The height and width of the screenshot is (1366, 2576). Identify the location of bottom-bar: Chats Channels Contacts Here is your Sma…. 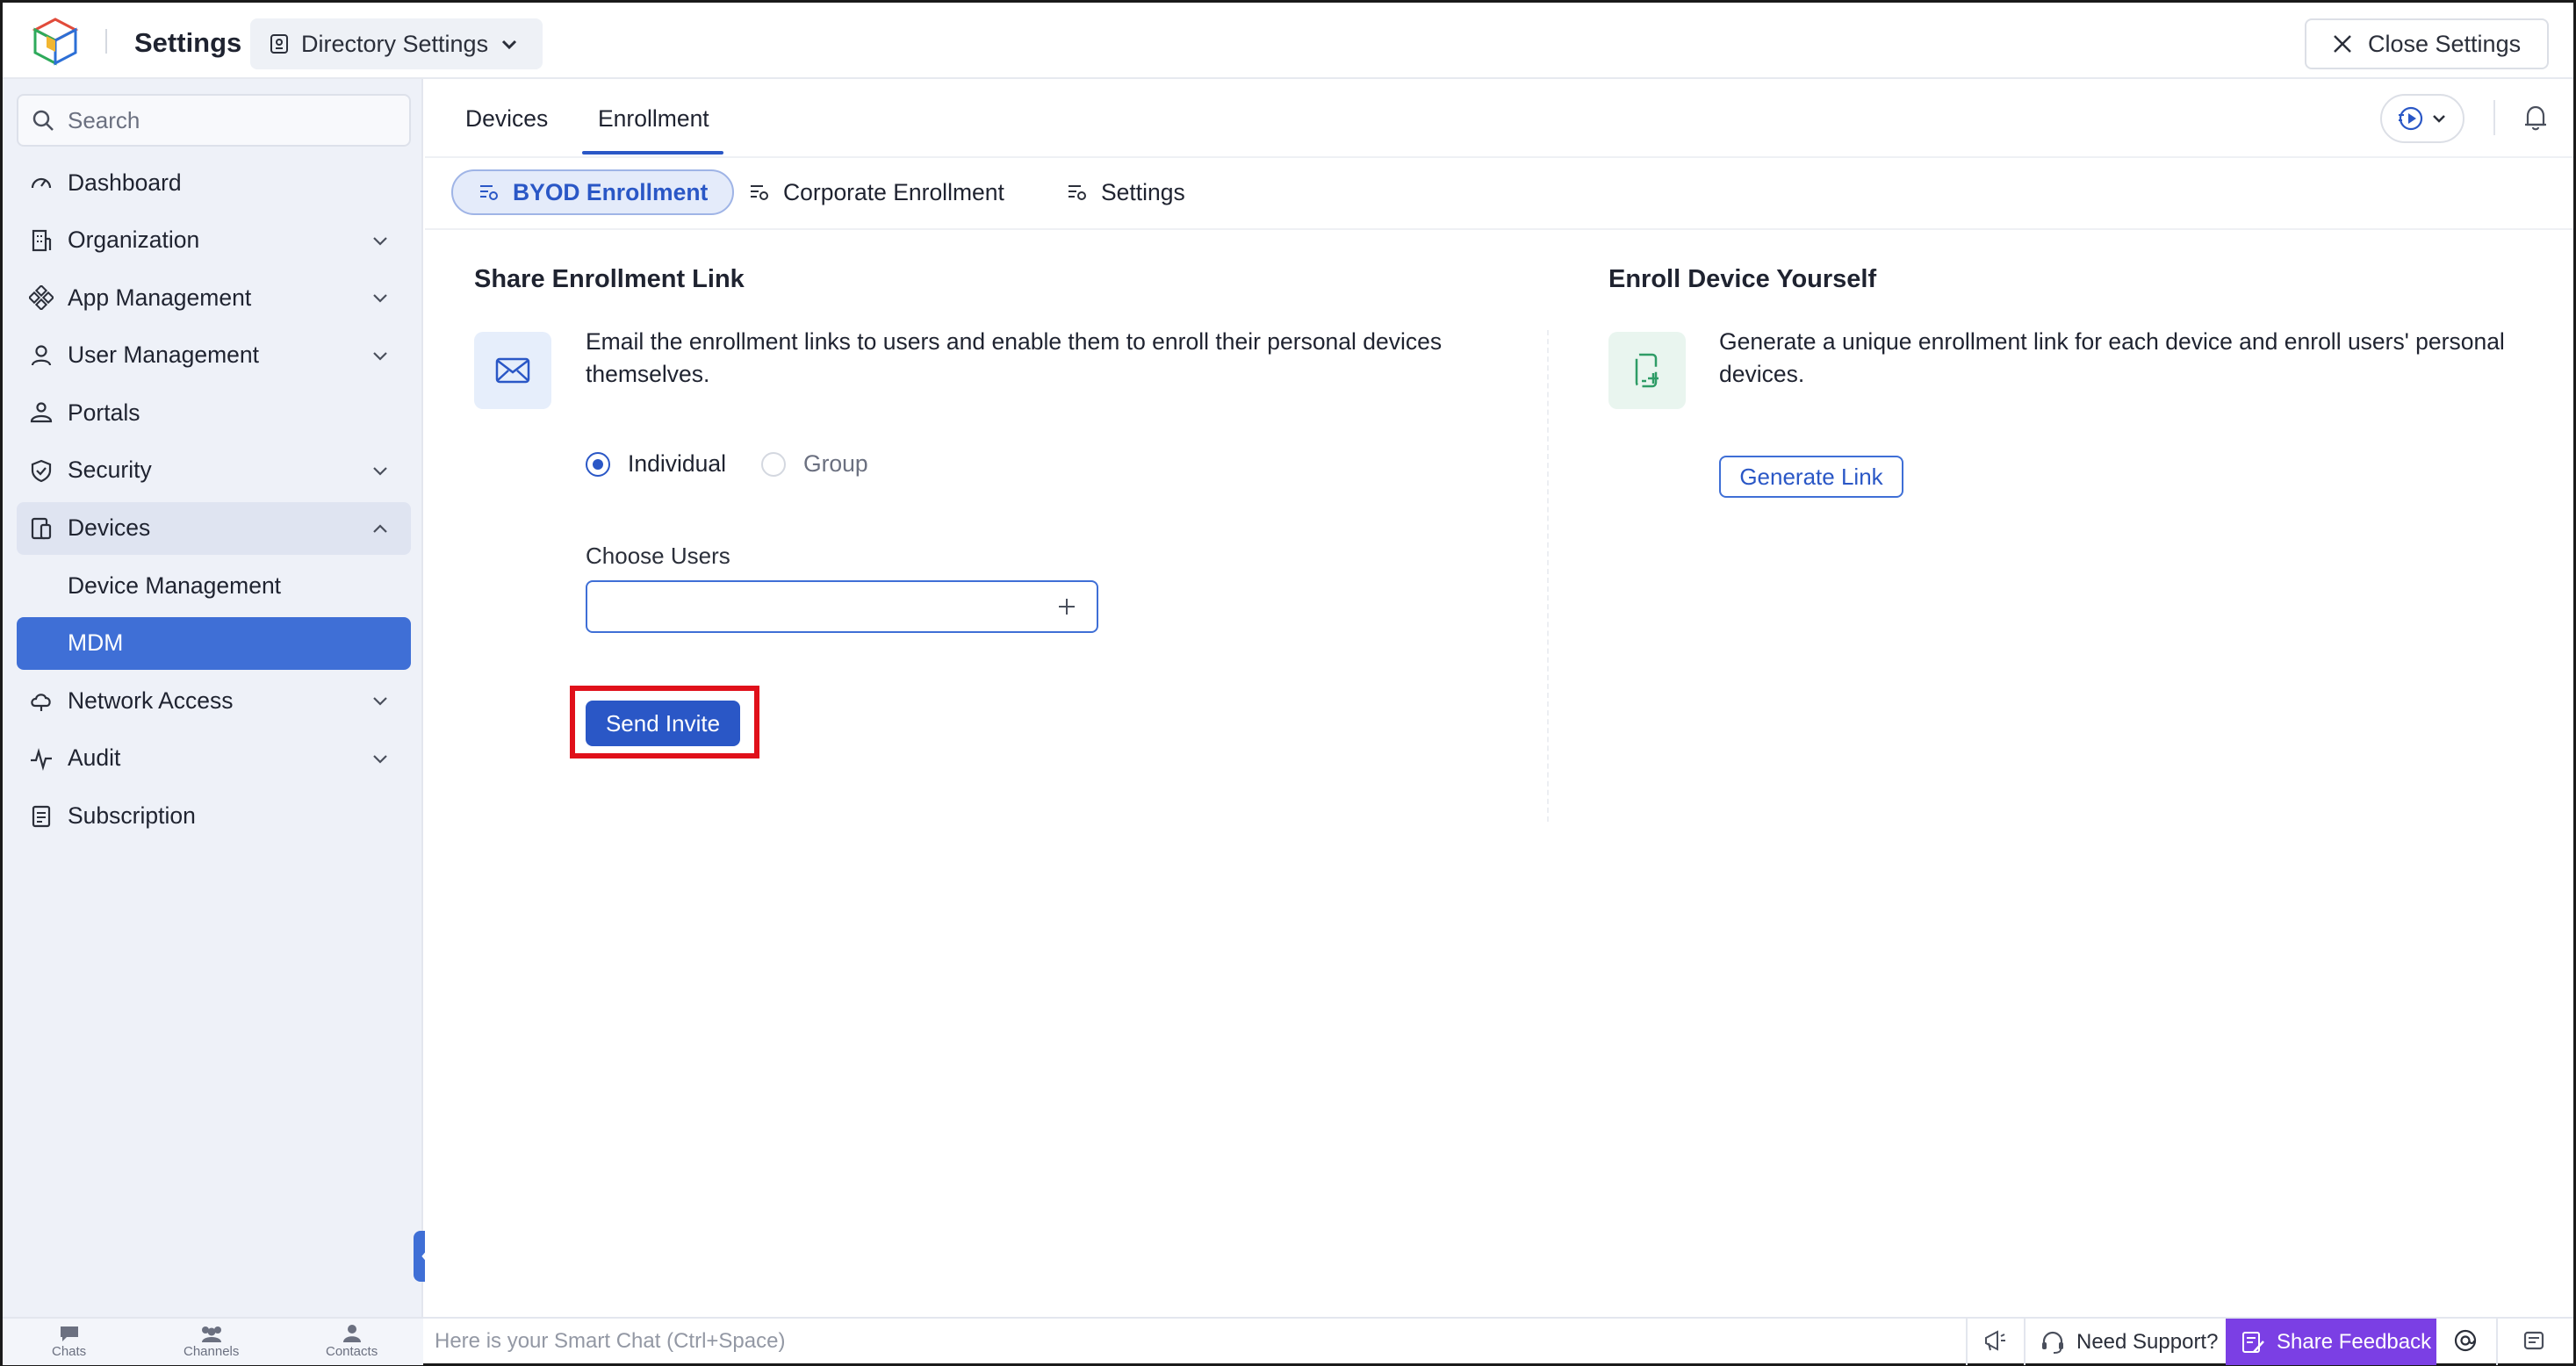
(1288, 1341).